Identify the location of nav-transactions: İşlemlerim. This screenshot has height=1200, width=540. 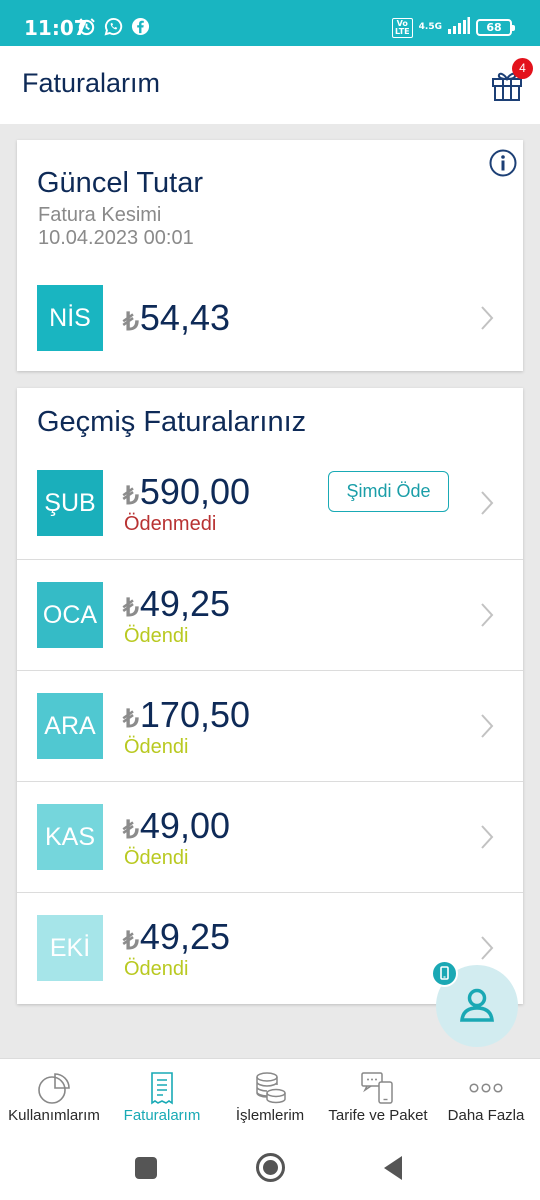
(270, 1097).